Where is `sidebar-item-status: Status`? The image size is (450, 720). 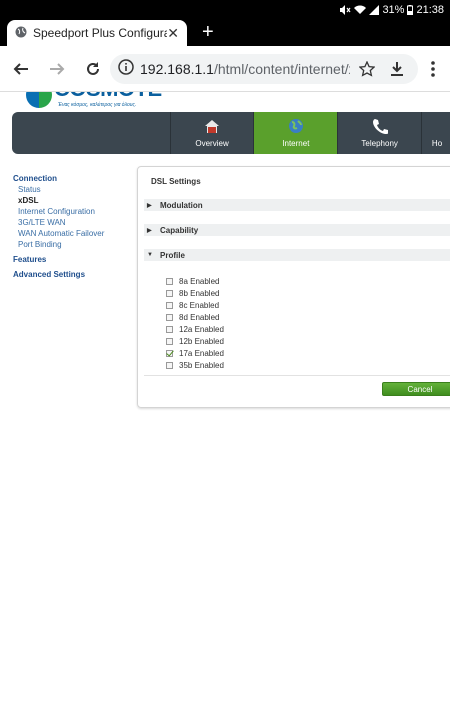
sidebar-item-status: Status is located at coordinates (58, 189).